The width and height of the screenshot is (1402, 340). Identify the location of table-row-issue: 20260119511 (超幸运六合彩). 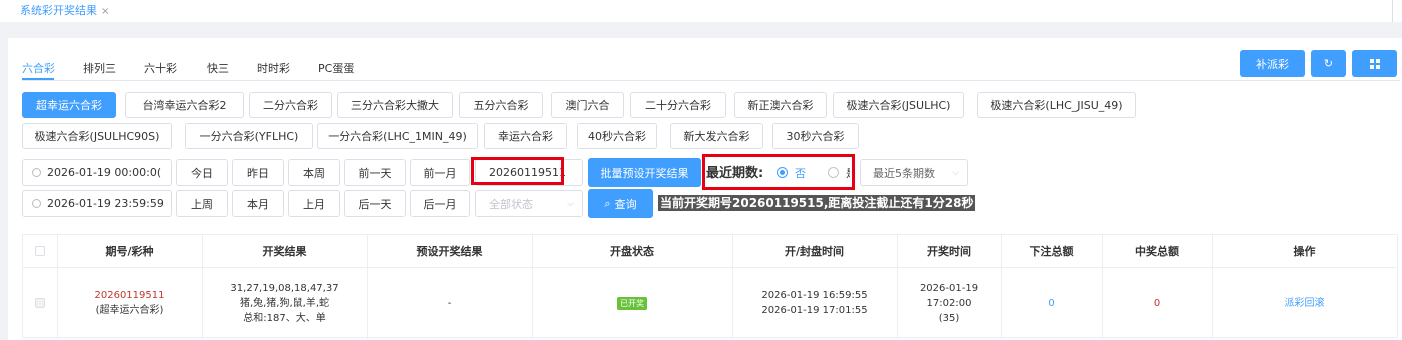
(129, 303).